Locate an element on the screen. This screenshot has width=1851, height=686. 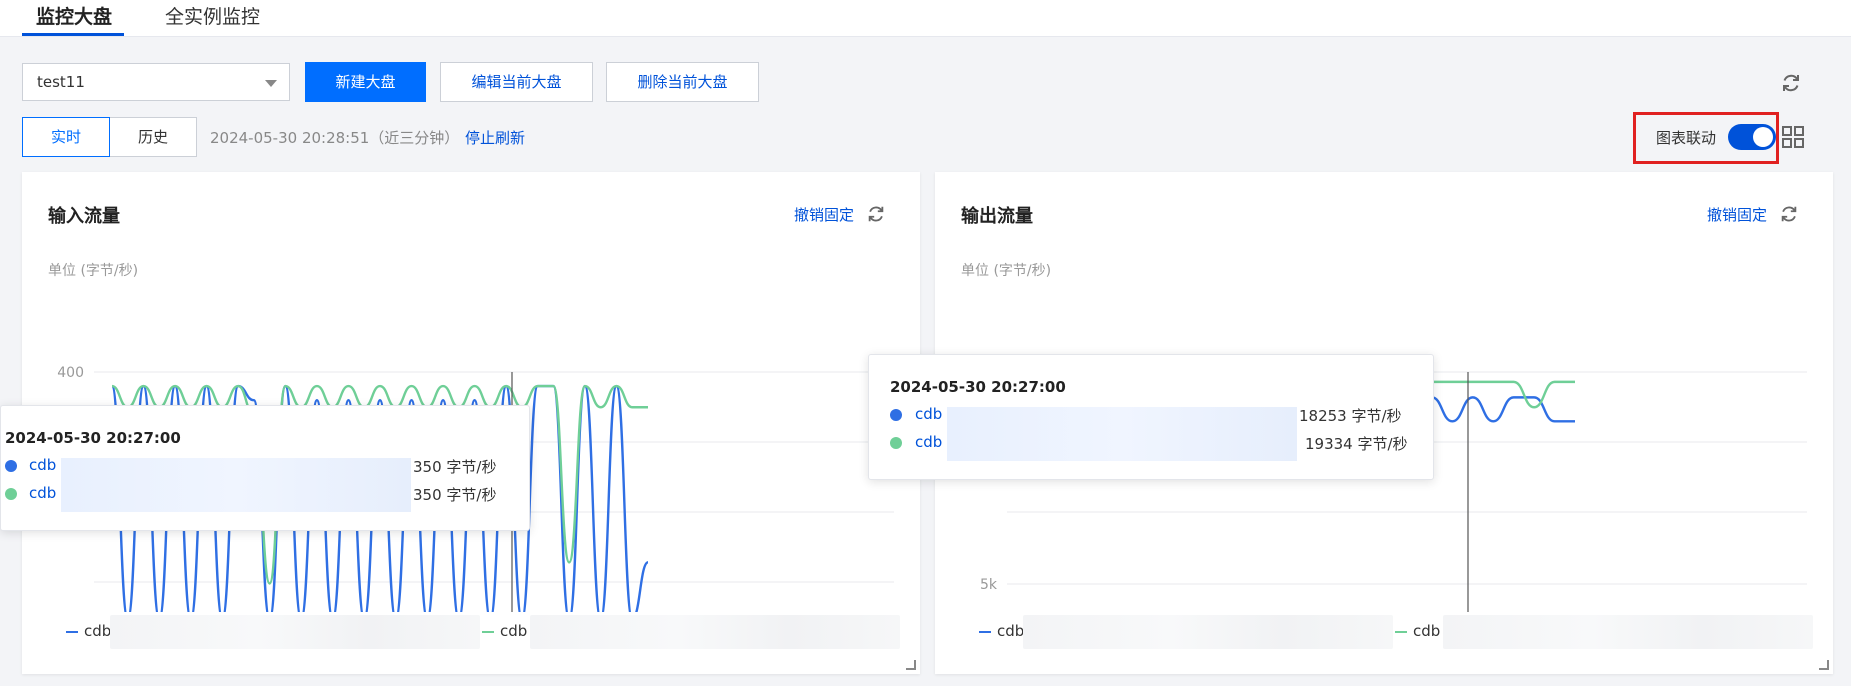
tooltip-series-value: 18253 字节/秒 is located at coordinates (1350, 416).